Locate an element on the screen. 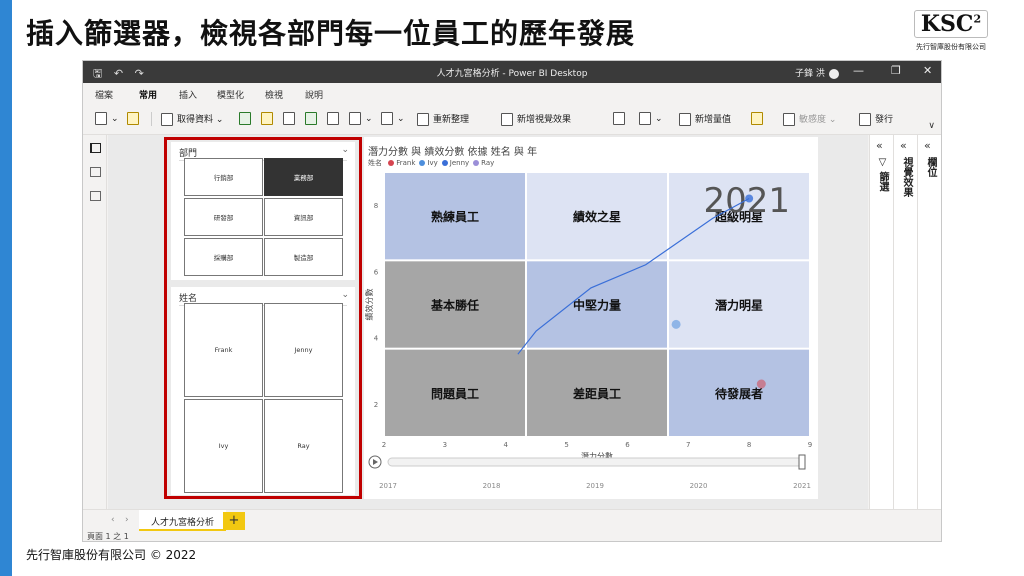 This screenshot has width=1024, height=576. sql-icon is located at coordinates (289, 118).